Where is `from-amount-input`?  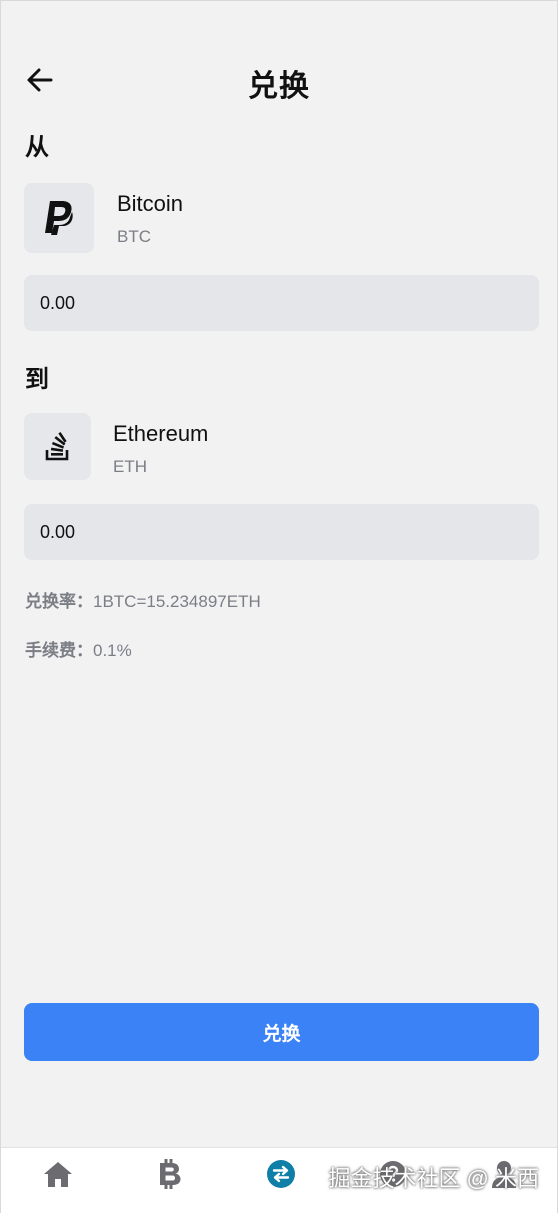
from-amount-input is located at coordinates (281, 303).